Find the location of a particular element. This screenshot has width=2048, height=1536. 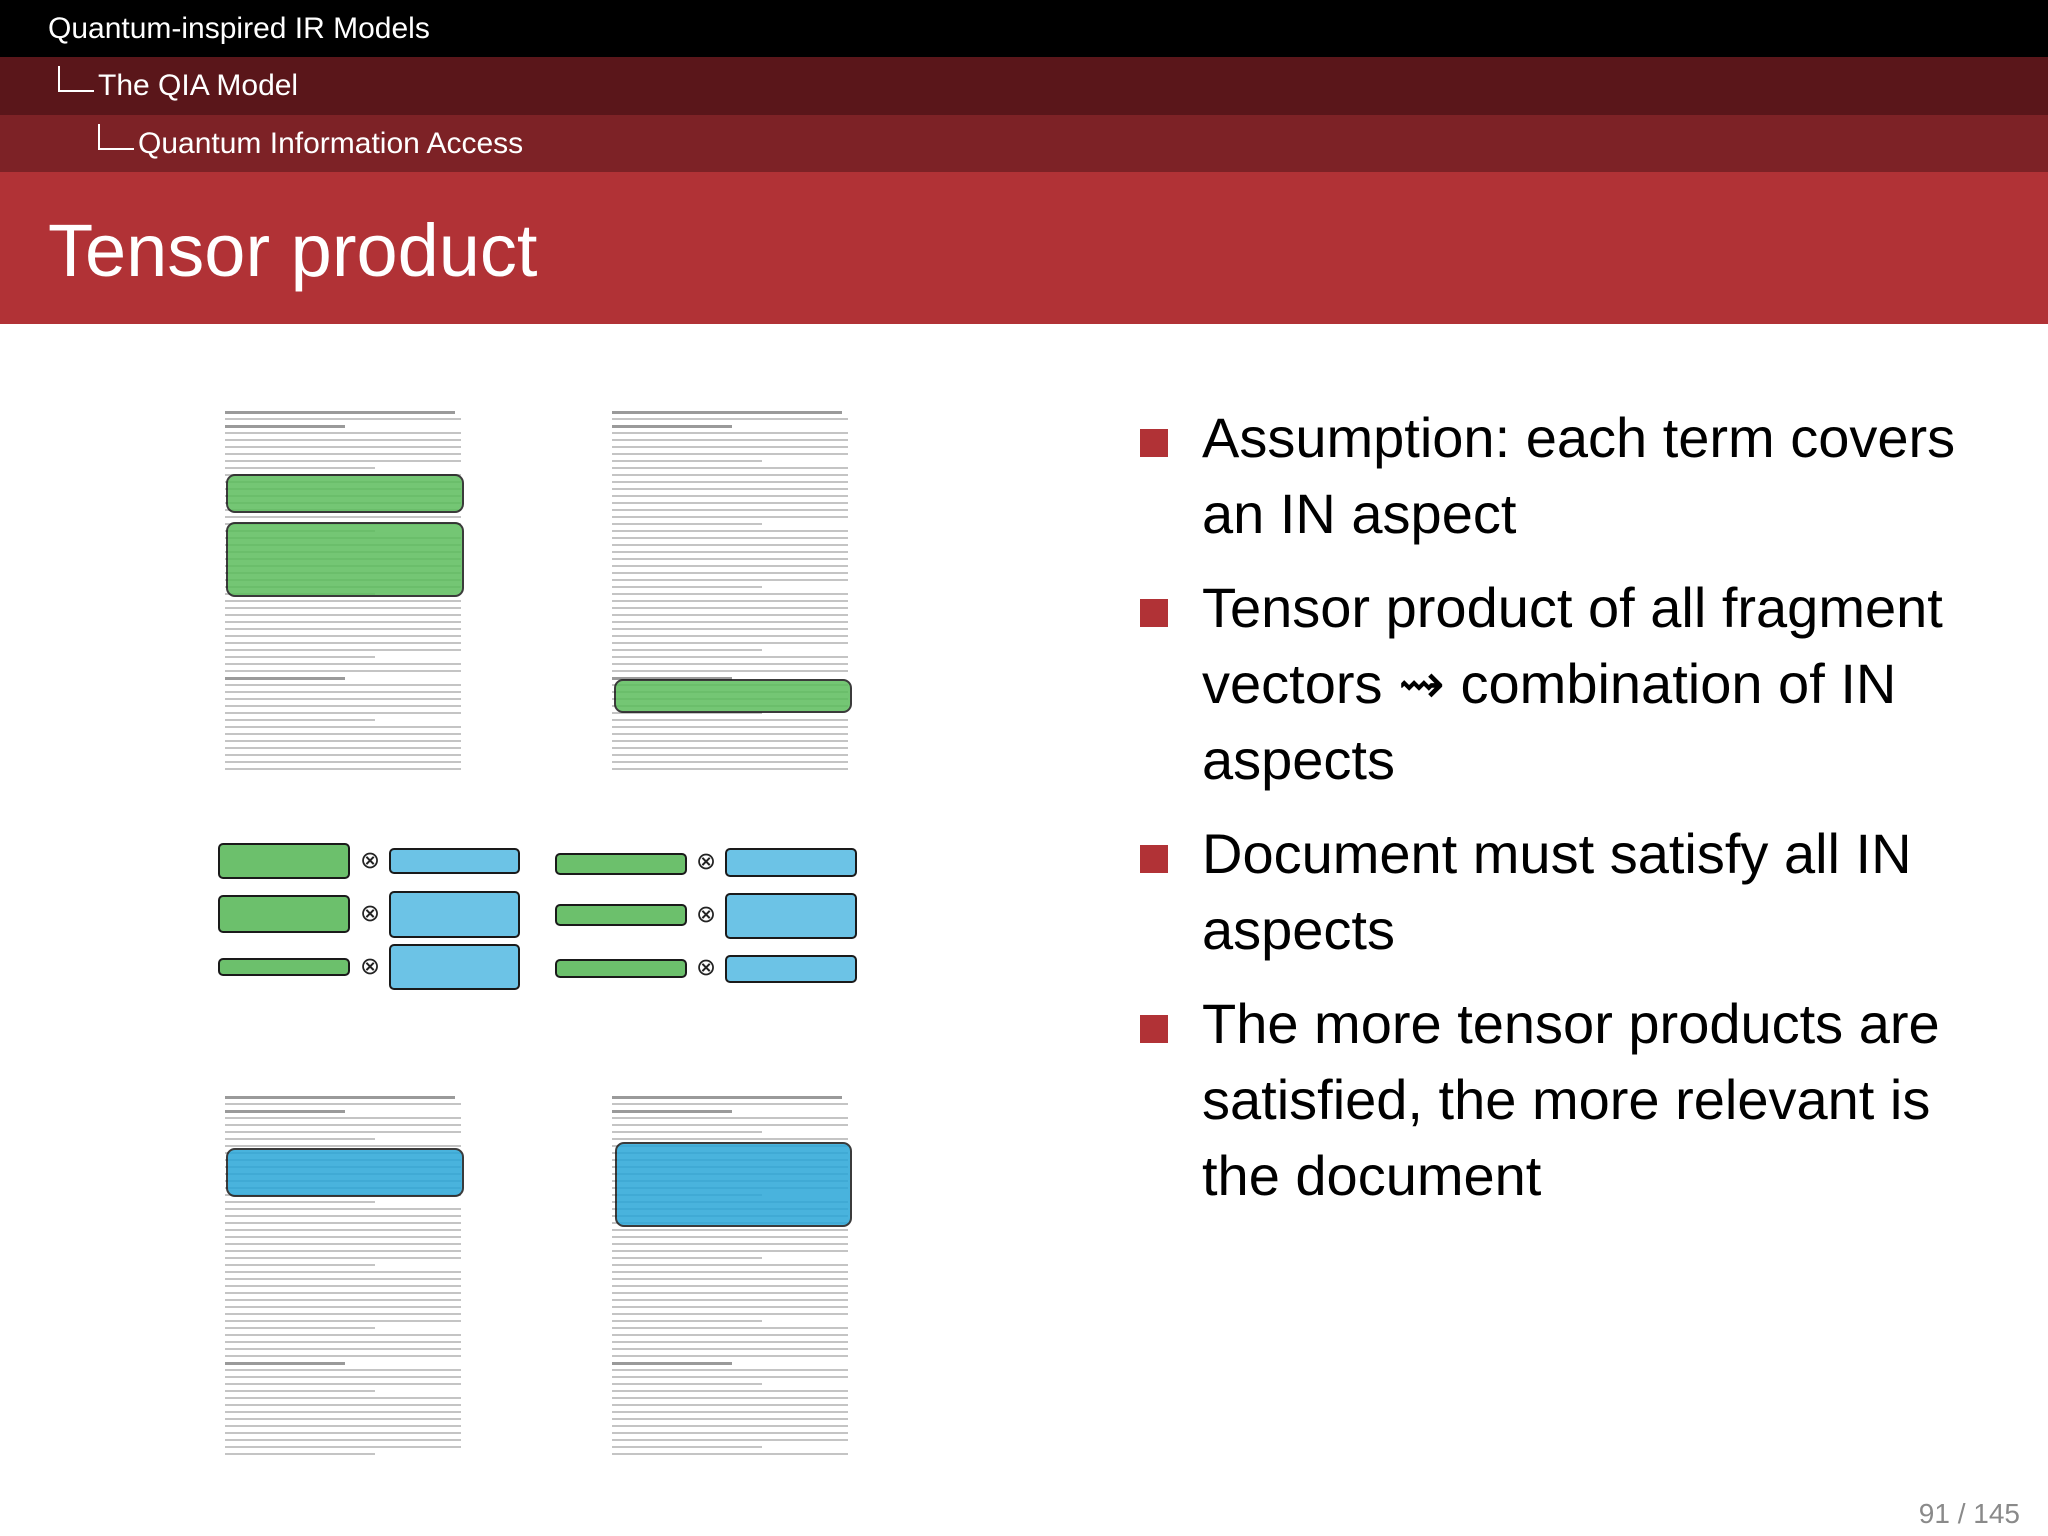

slide-title: Tensor product is located at coordinates (293, 250).